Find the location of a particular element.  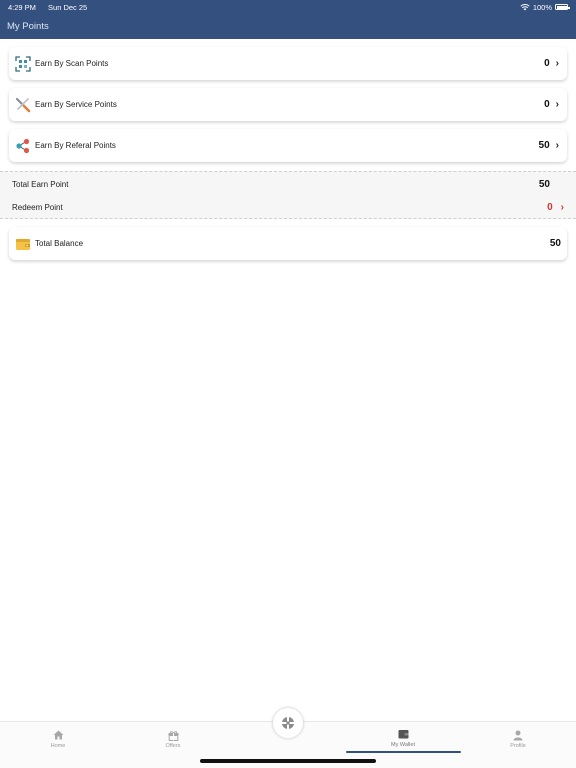

card-scan-points: Earn By Scan Points 0 › is located at coordinates (288, 63).